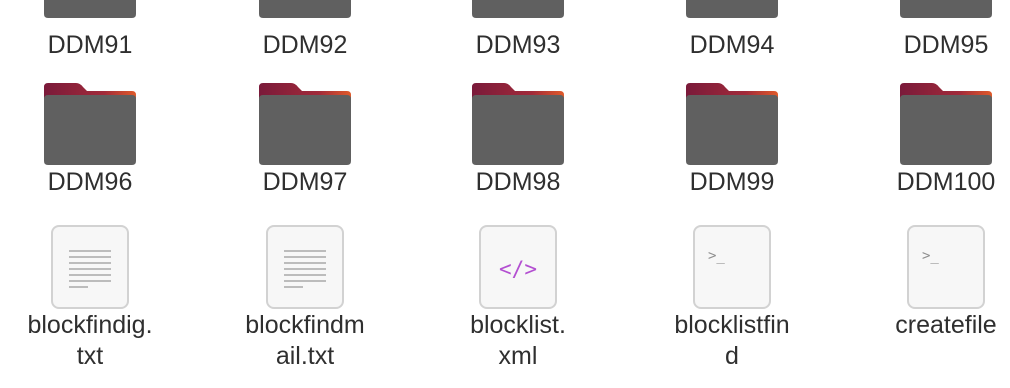  I want to click on file-name-line-2: d, so click(732, 356).